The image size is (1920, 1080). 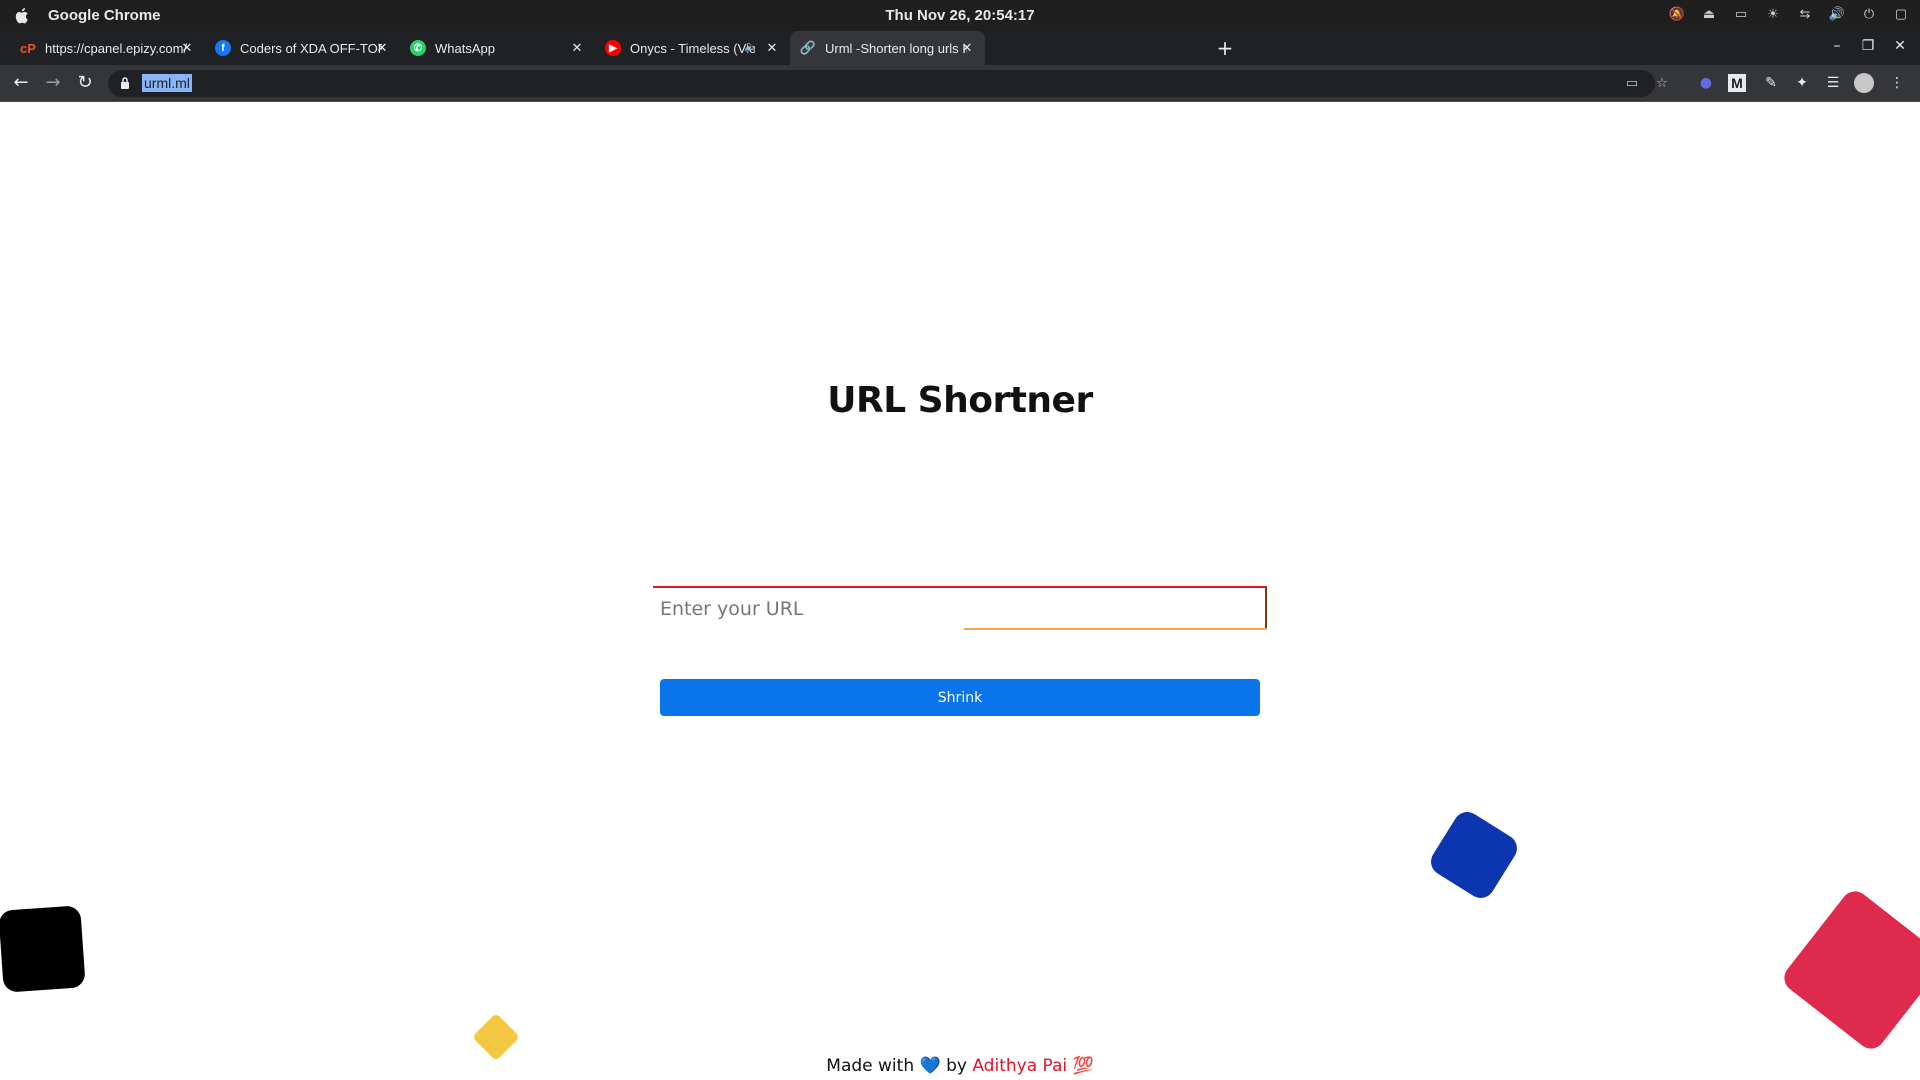 What do you see at coordinates (167, 83) in the screenshot?
I see `address-url: urml.ml` at bounding box center [167, 83].